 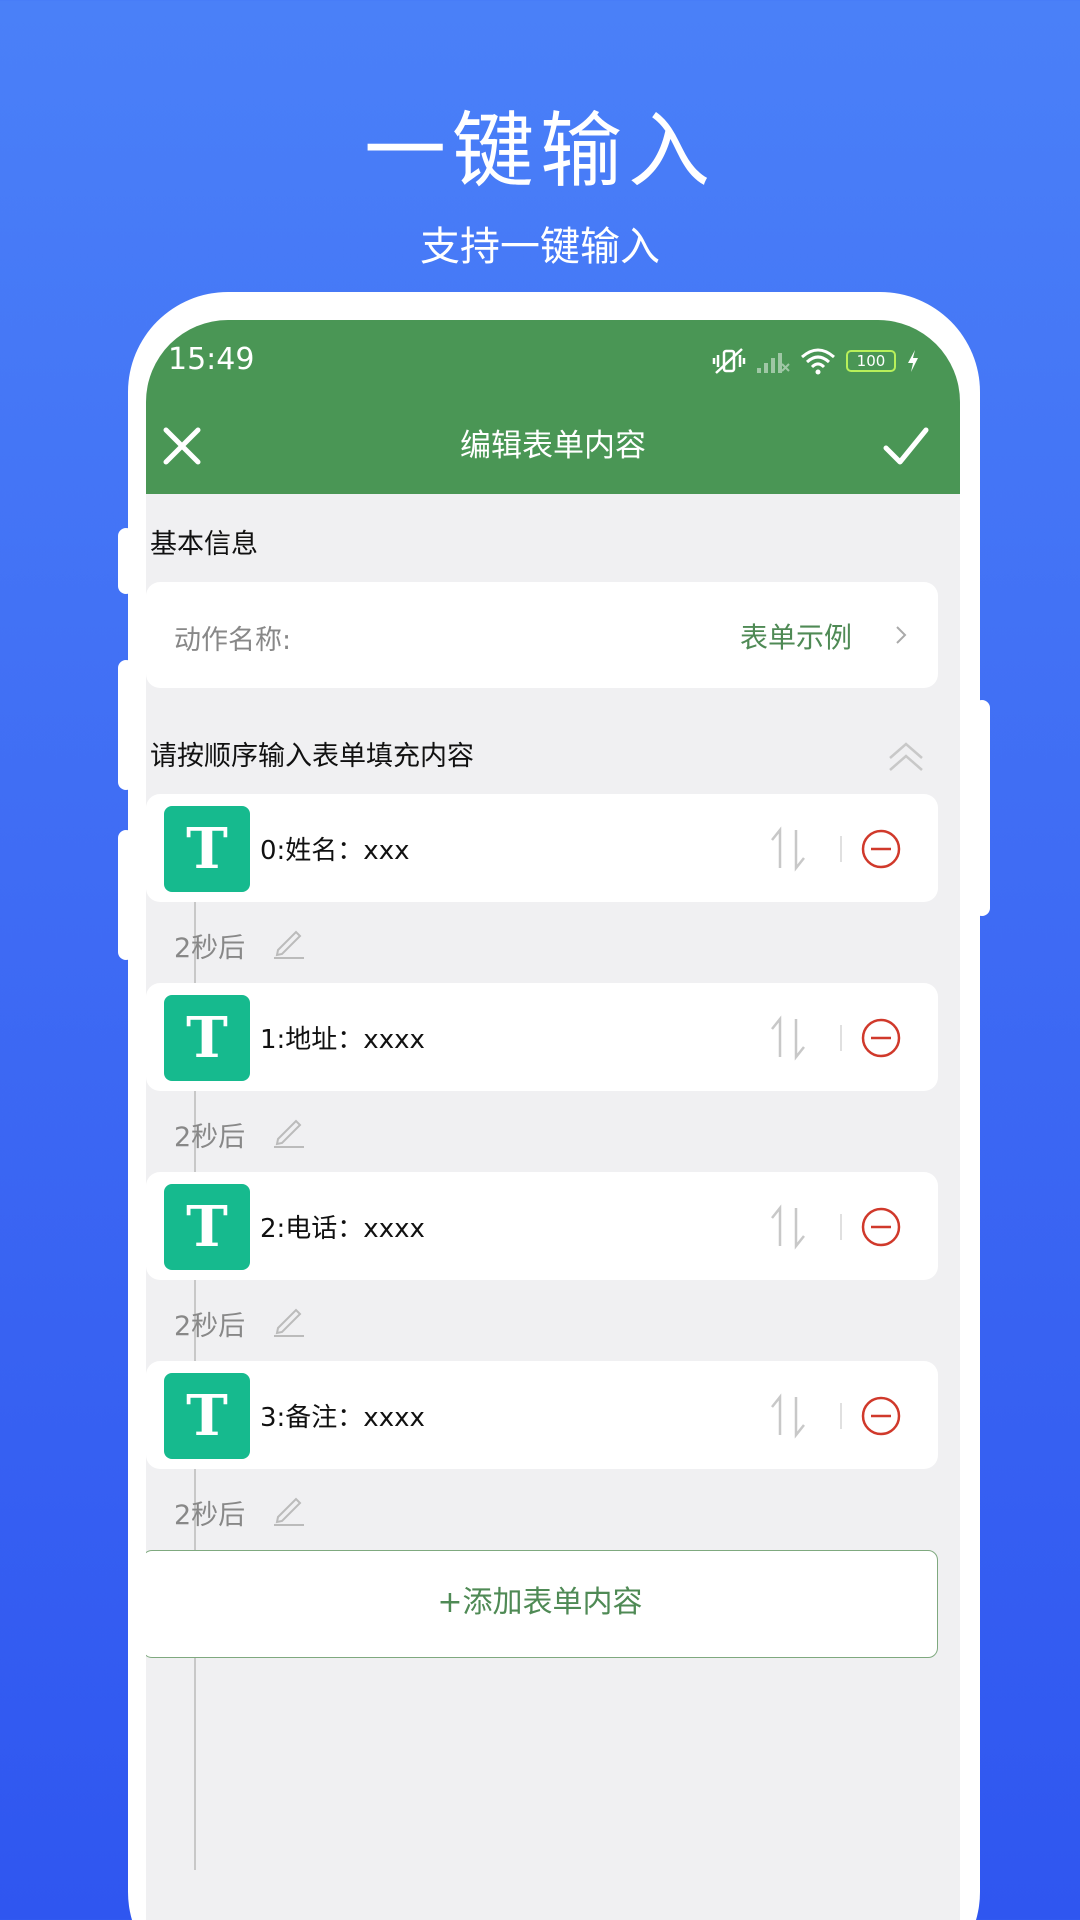 I want to click on page-title: 编辑表单内容, so click(x=553, y=446).